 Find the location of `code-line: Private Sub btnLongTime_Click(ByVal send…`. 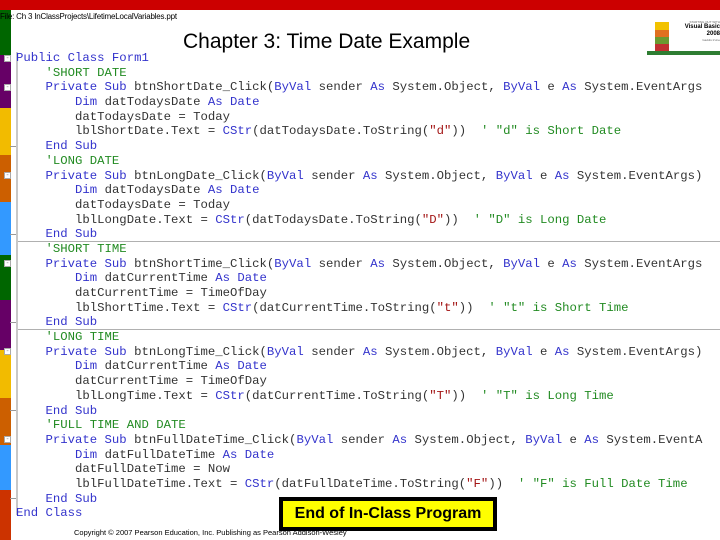

code-line: Private Sub btnLongTime_Click(ByVal send… is located at coordinates (359, 352).